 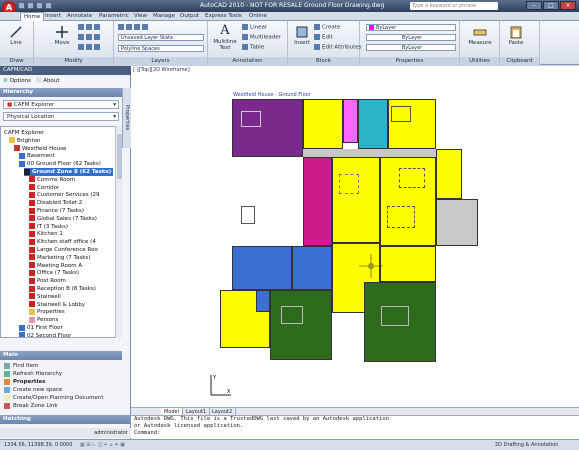 I want to click on properties-task: Properties, so click(x=24, y=382).